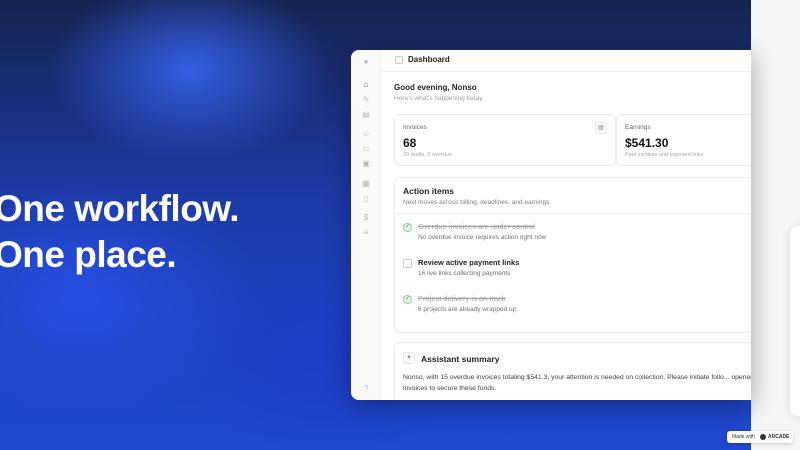  What do you see at coordinates (366, 199) in the screenshot?
I see `receipt-icon: ▯` at bounding box center [366, 199].